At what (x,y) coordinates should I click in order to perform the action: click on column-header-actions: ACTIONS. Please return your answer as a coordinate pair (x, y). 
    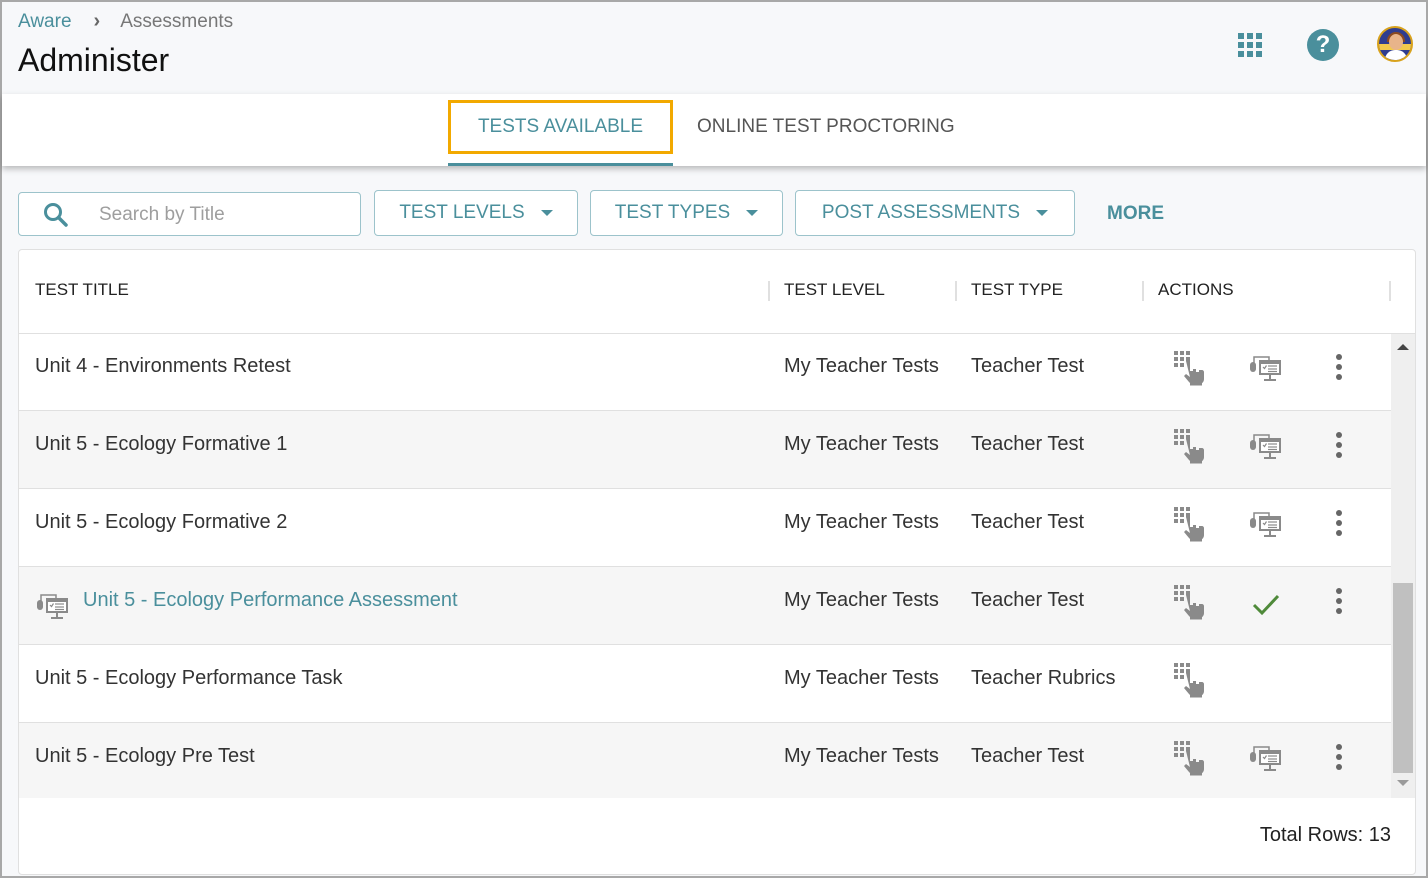
    Looking at the image, I should click on (1196, 289).